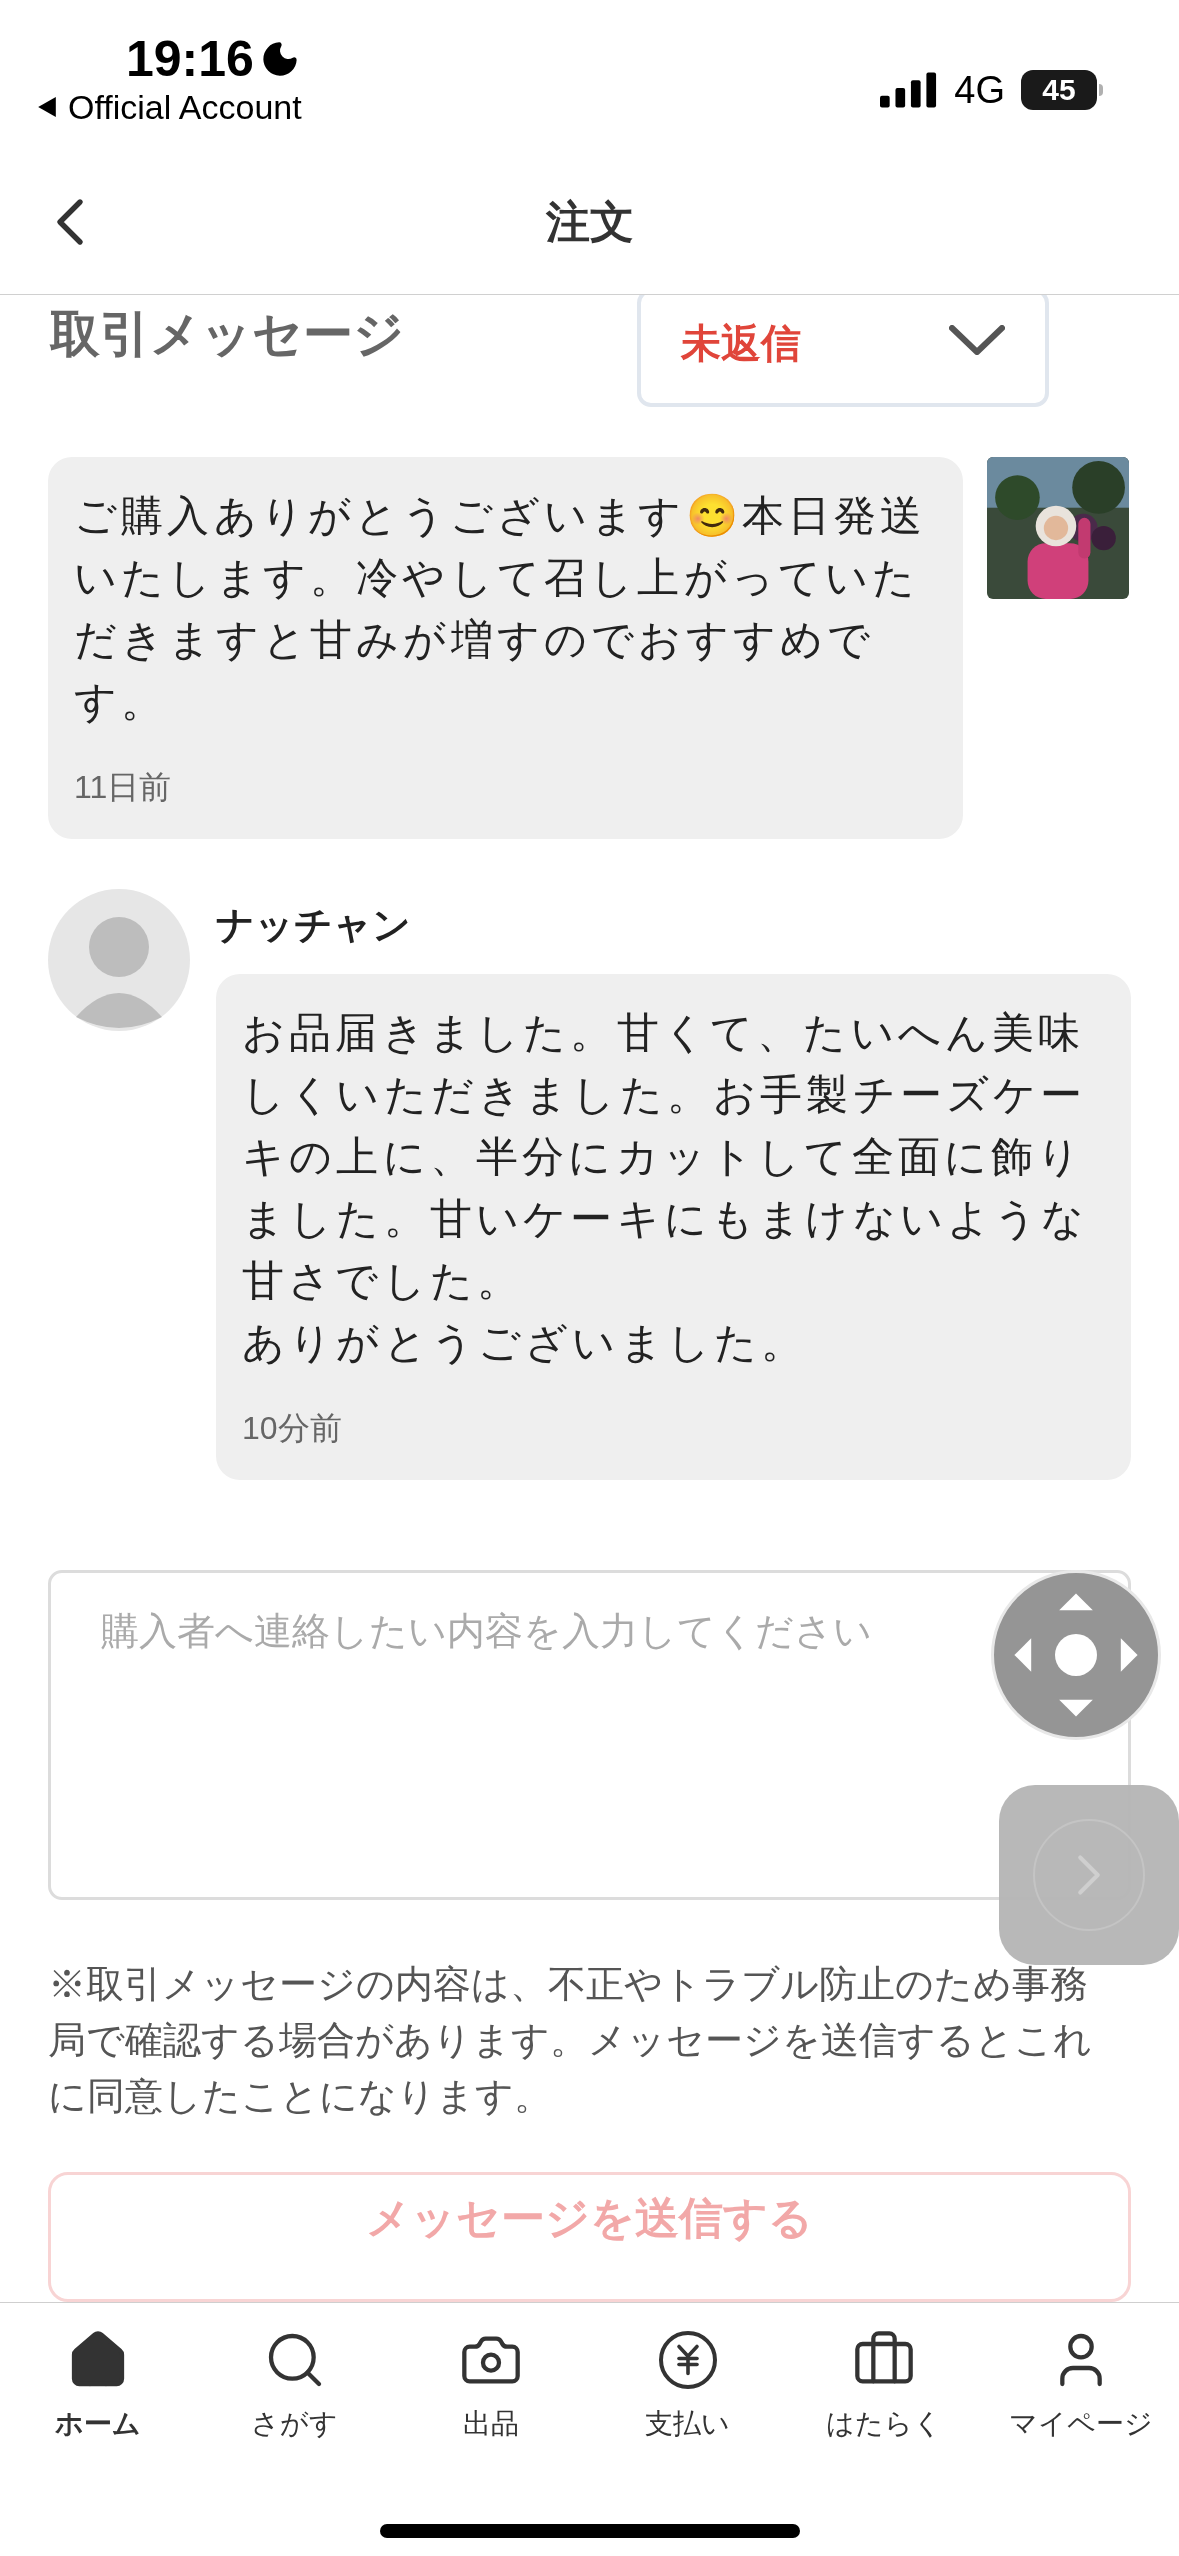 The width and height of the screenshot is (1179, 2556). Describe the element at coordinates (227, 334) in the screenshot. I see `section-title: 取引メッセージ` at that location.